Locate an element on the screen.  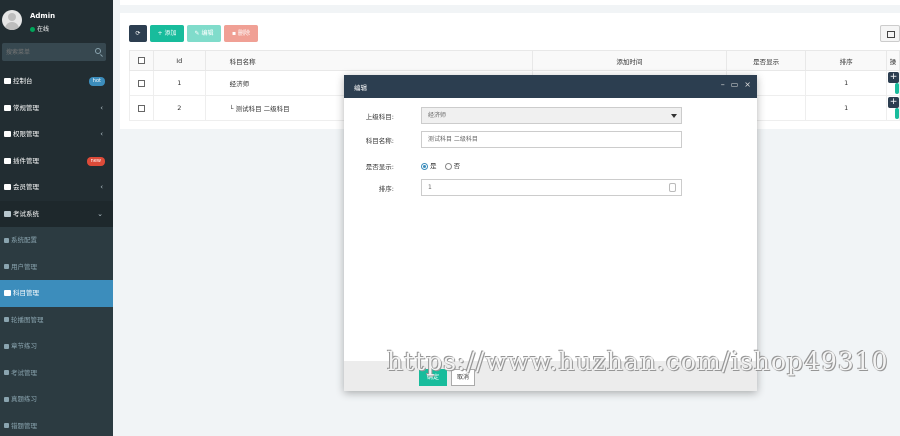
sidebar-item-label: 科目管理 is located at coordinates (26, 293).